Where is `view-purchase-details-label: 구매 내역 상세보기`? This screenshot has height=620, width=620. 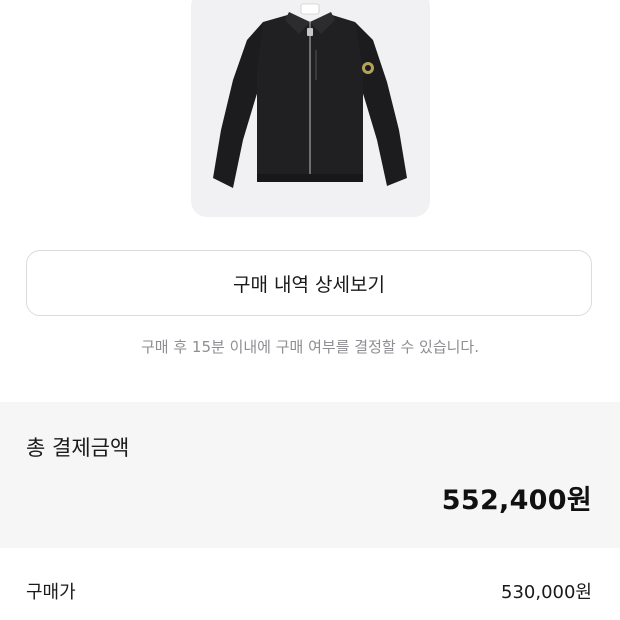
view-purchase-details-label: 구매 내역 상세보기 is located at coordinates (309, 284).